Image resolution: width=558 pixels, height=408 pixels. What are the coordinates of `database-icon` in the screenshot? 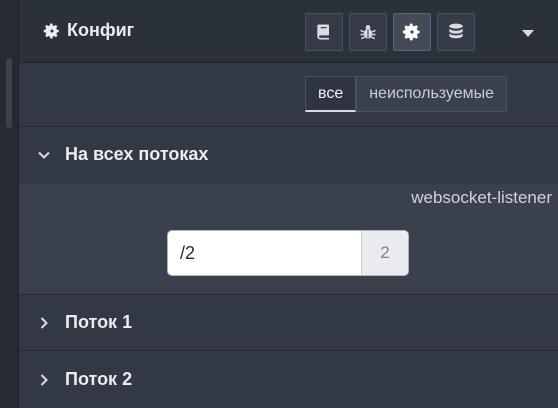 It's located at (456, 31).